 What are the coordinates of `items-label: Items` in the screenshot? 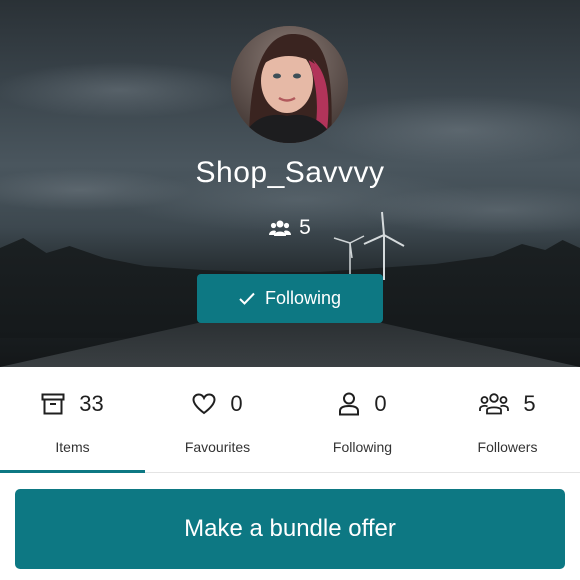 It's located at (72, 447).